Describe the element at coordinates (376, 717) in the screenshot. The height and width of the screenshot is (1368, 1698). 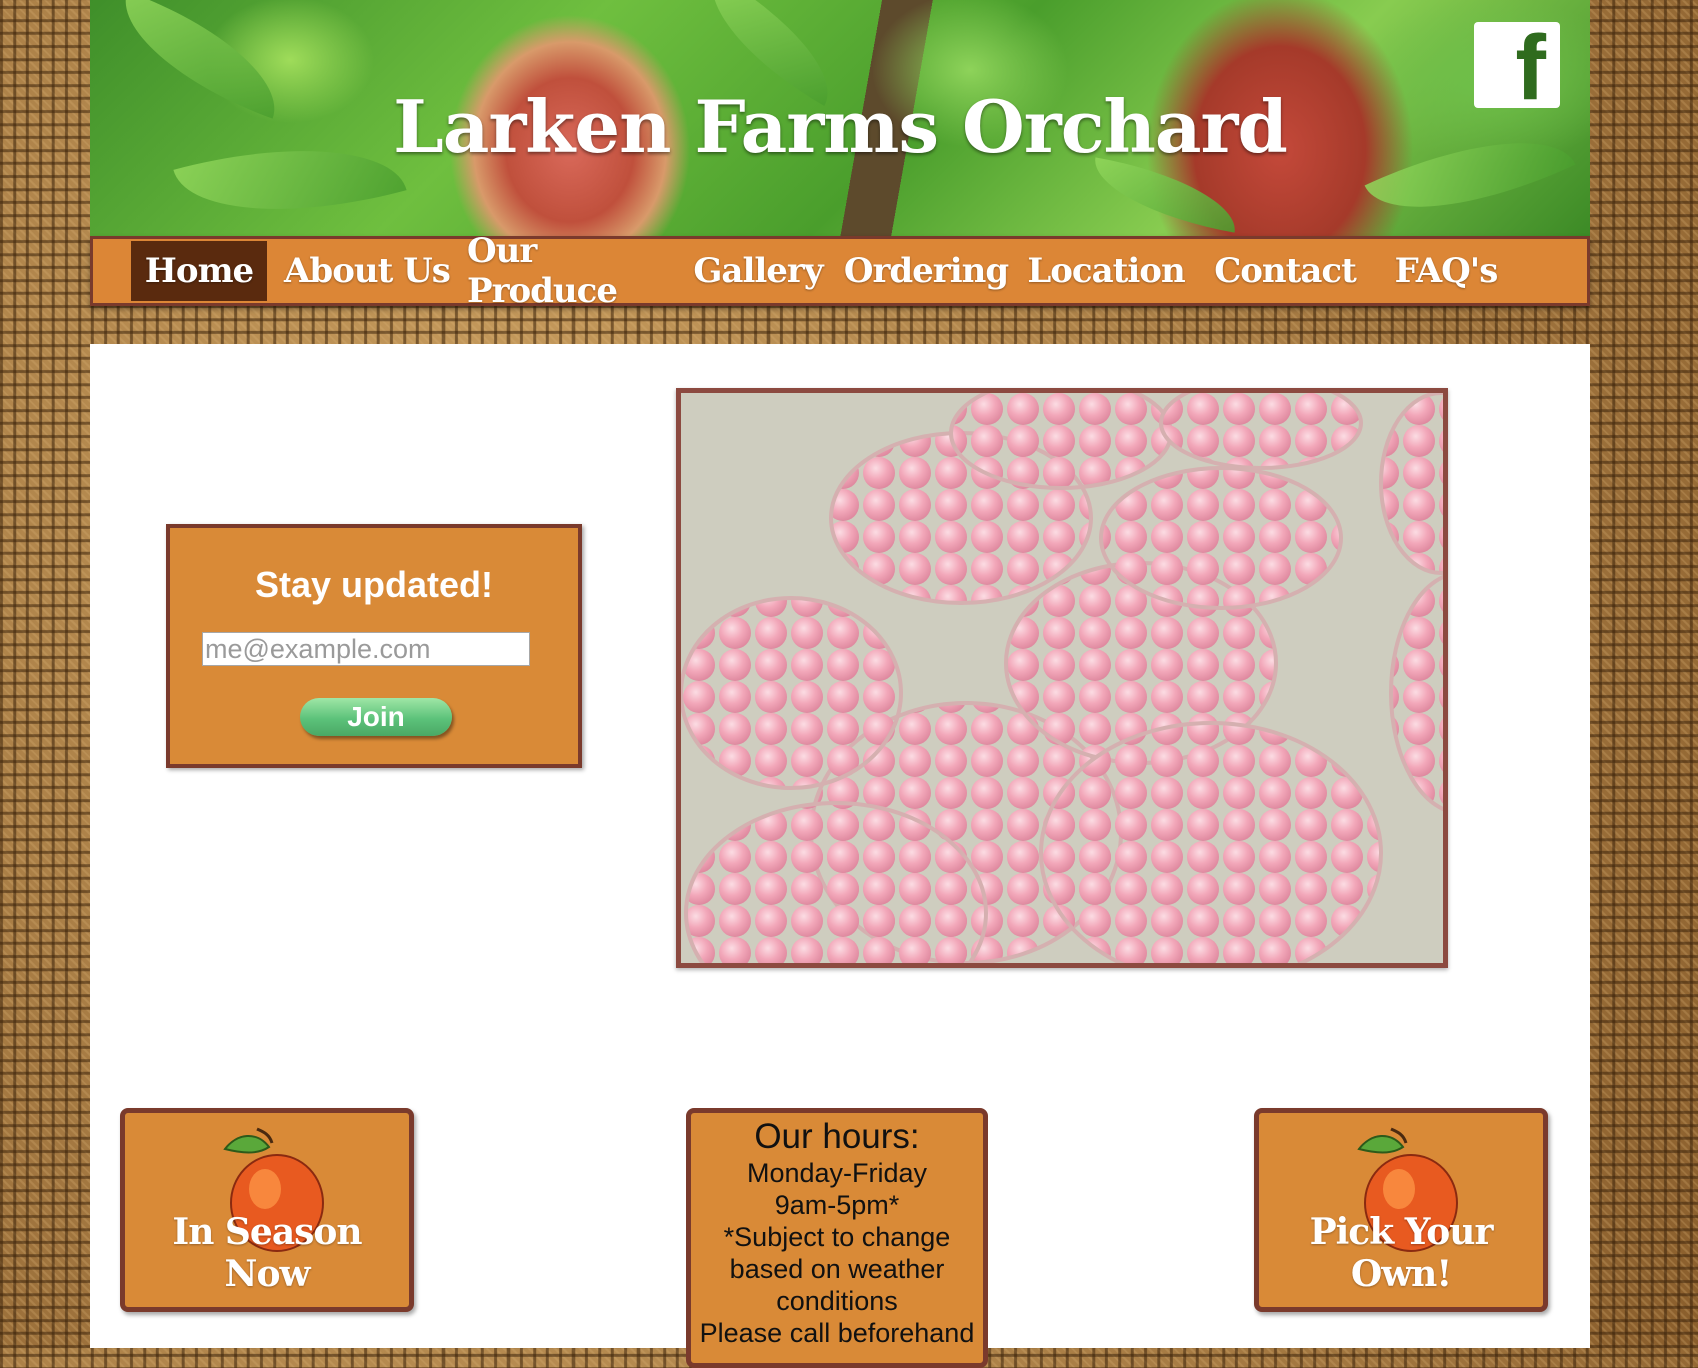
I see `join-button: Join` at that location.